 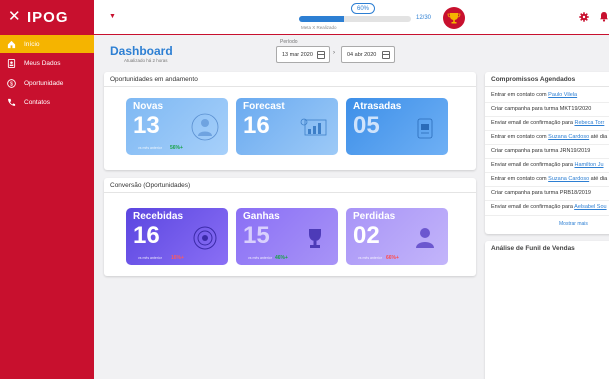 What do you see at coordinates (146, 125) in the screenshot?
I see `card-value: 13` at bounding box center [146, 125].